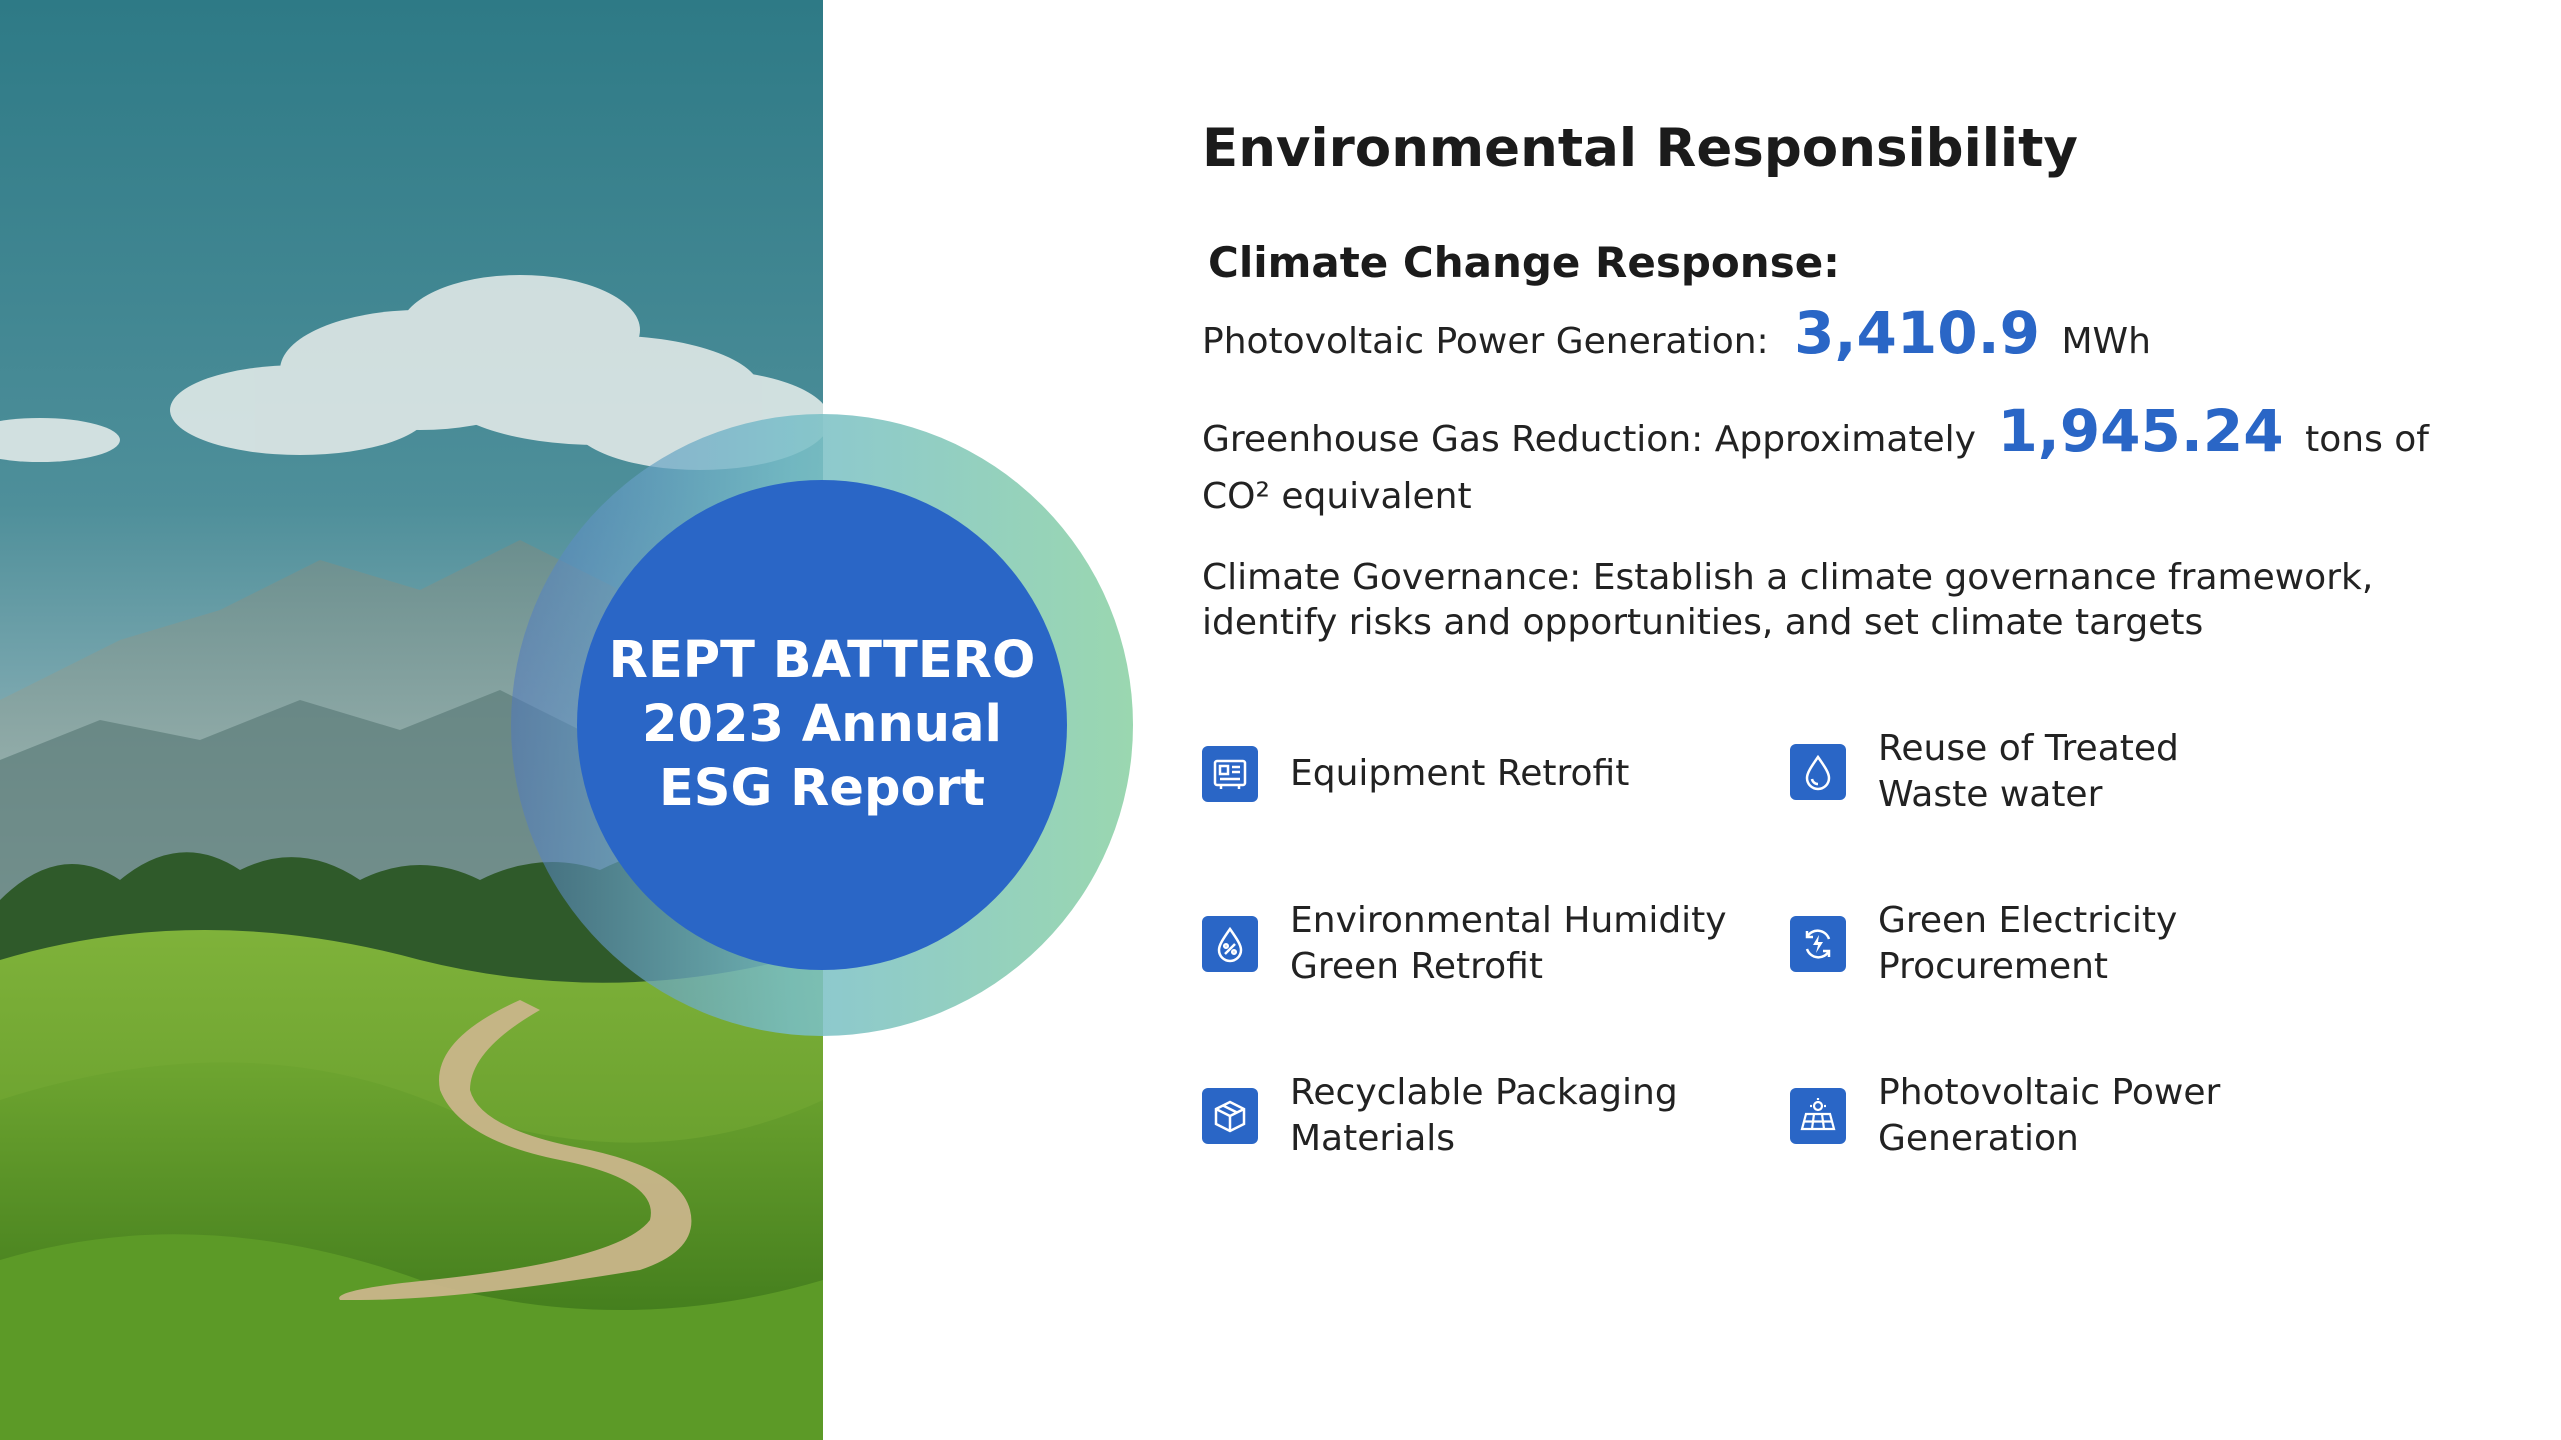 This screenshot has height=1440, width=2561. What do you see at coordinates (1993, 966) in the screenshot?
I see `initiative-label-2: Procurement` at bounding box center [1993, 966].